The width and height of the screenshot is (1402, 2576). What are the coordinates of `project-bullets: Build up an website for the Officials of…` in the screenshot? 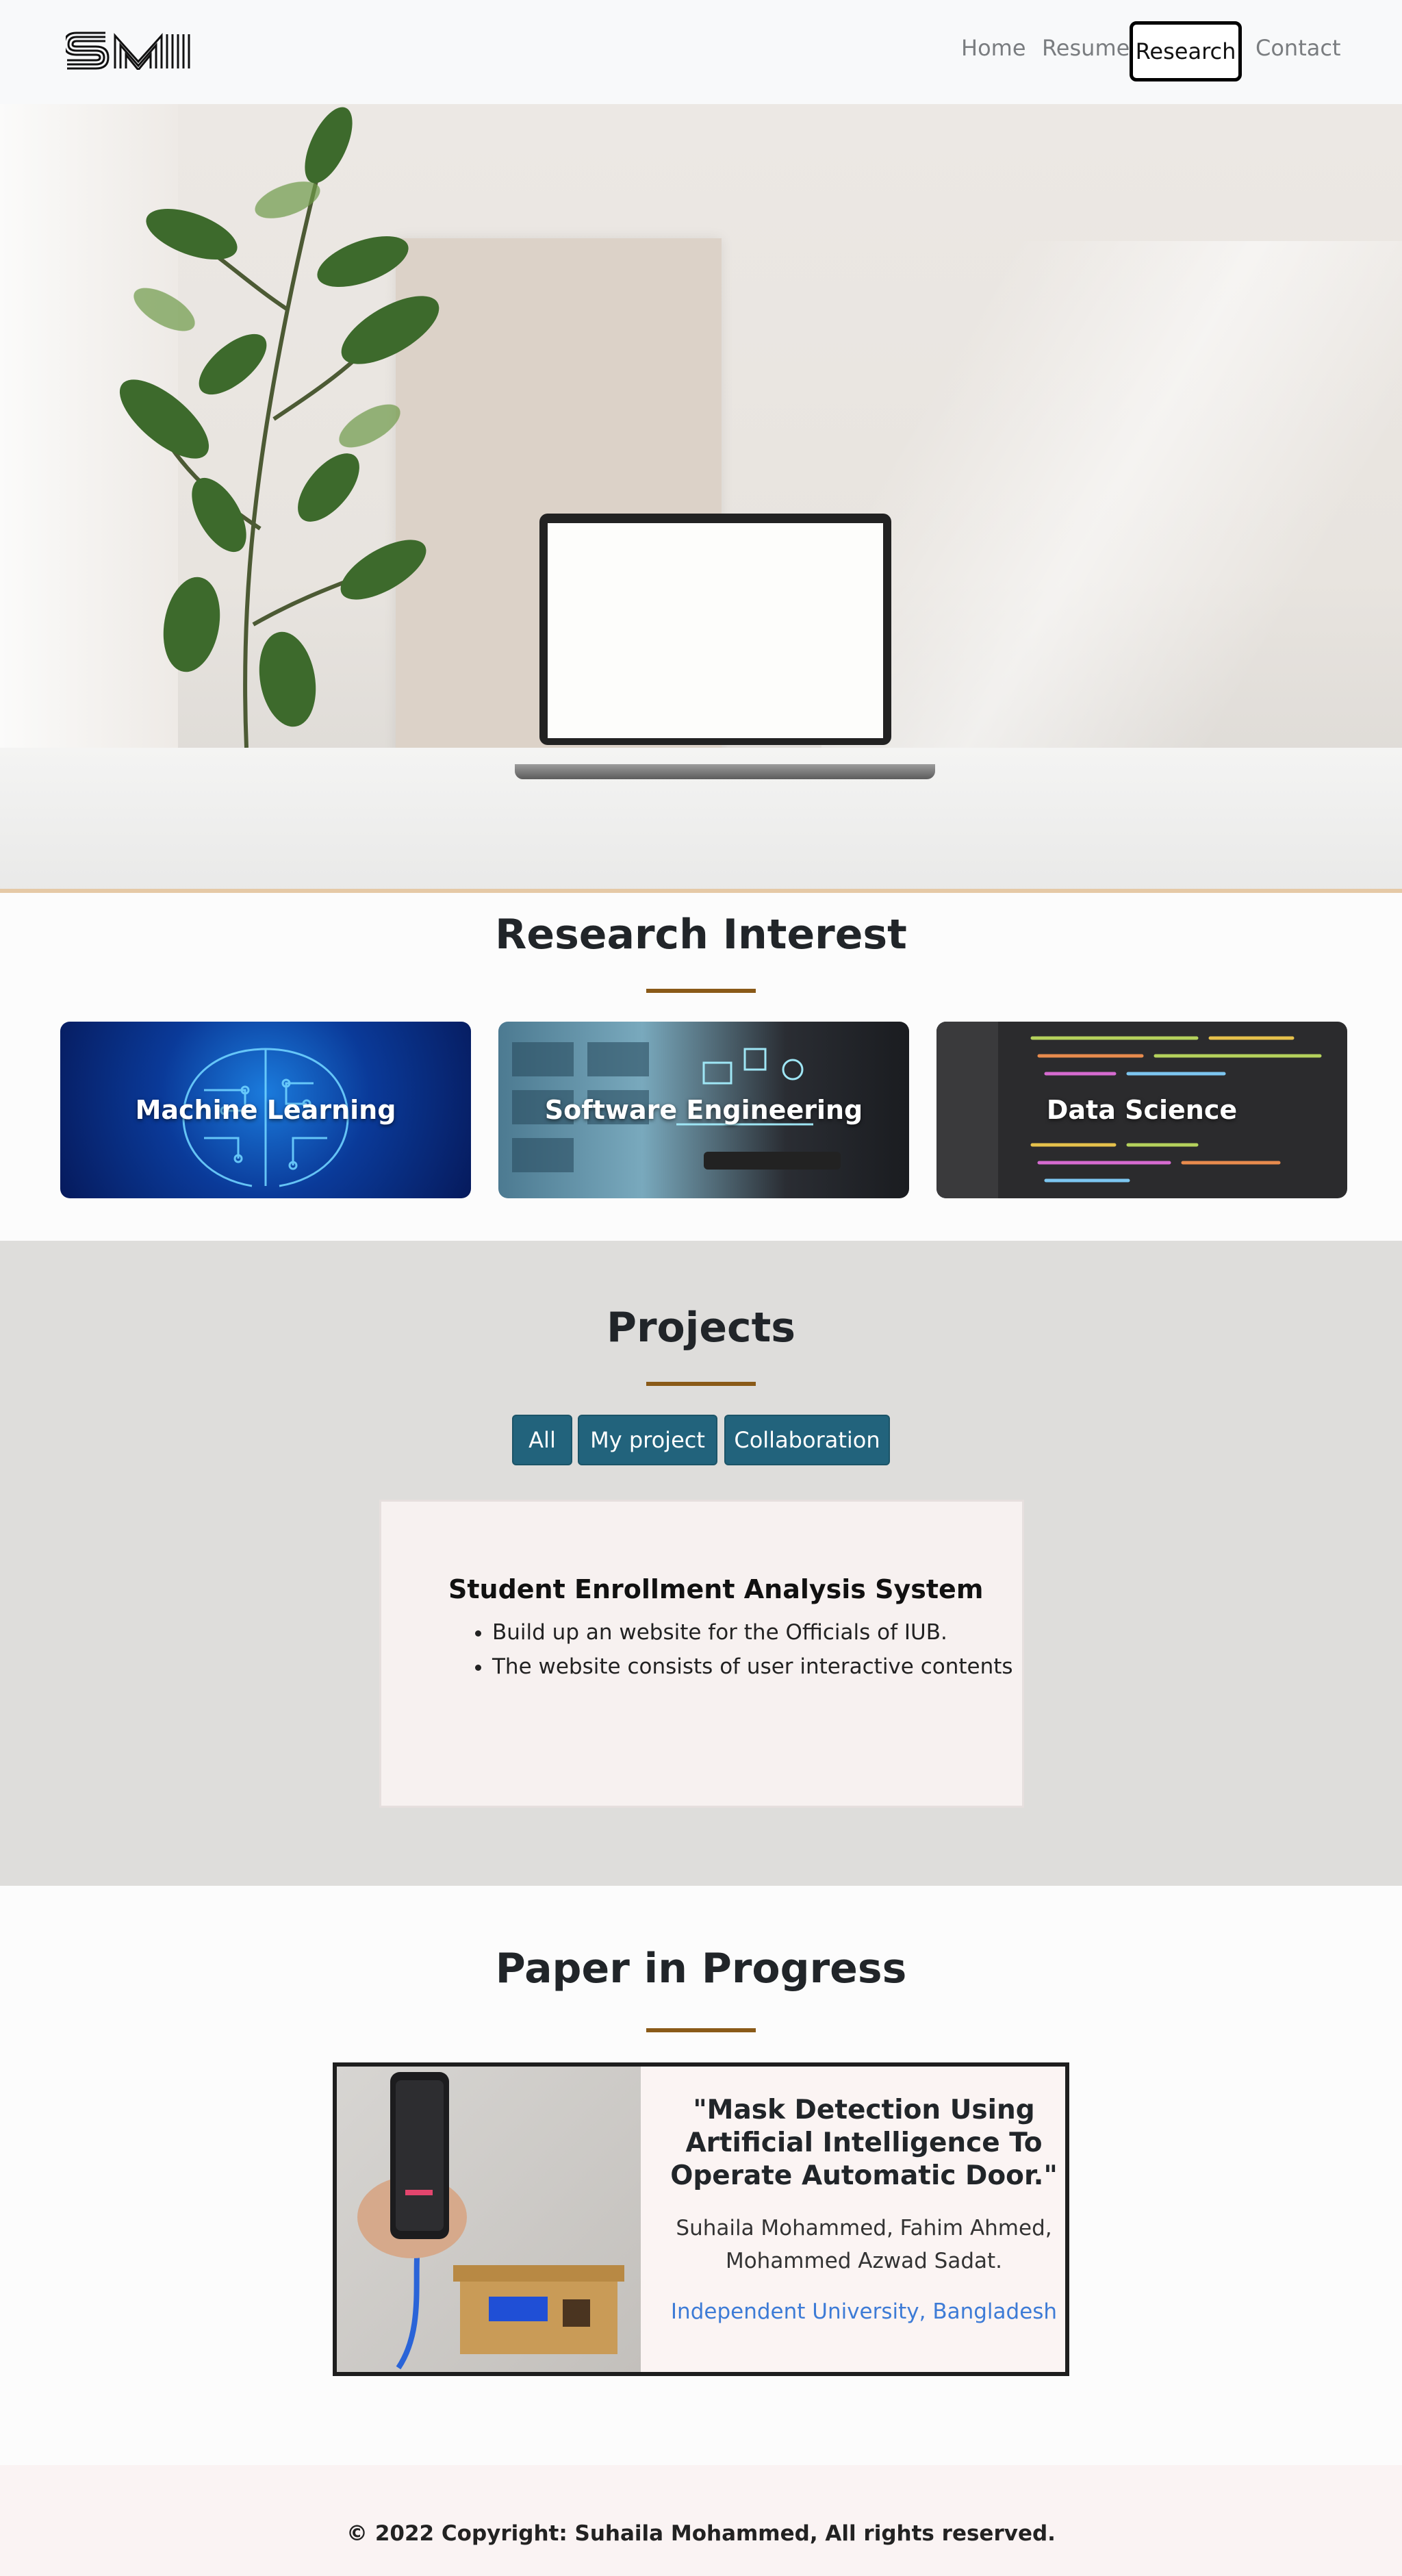 It's located at (730, 1649).